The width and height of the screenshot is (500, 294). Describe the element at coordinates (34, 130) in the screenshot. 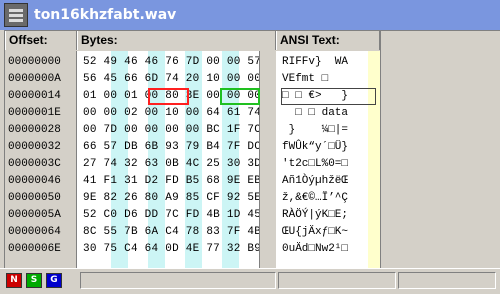

I see `offset-cell: 00000028` at that location.